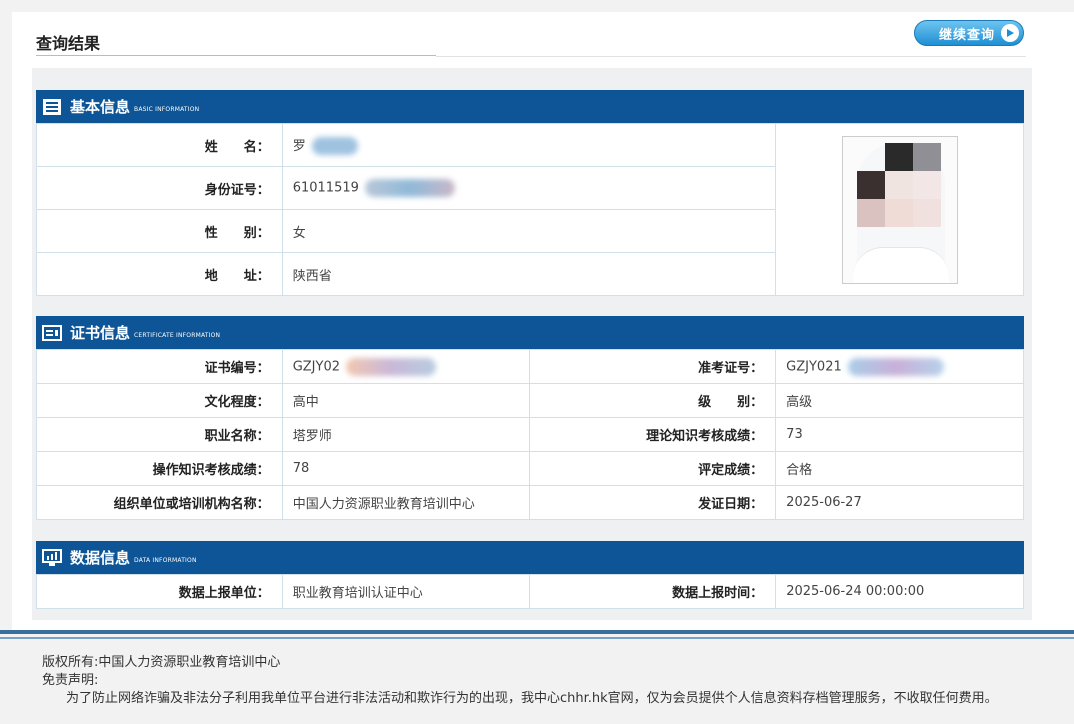 The image size is (1074, 724). What do you see at coordinates (68, 43) in the screenshot?
I see `page-title: 查询结果` at bounding box center [68, 43].